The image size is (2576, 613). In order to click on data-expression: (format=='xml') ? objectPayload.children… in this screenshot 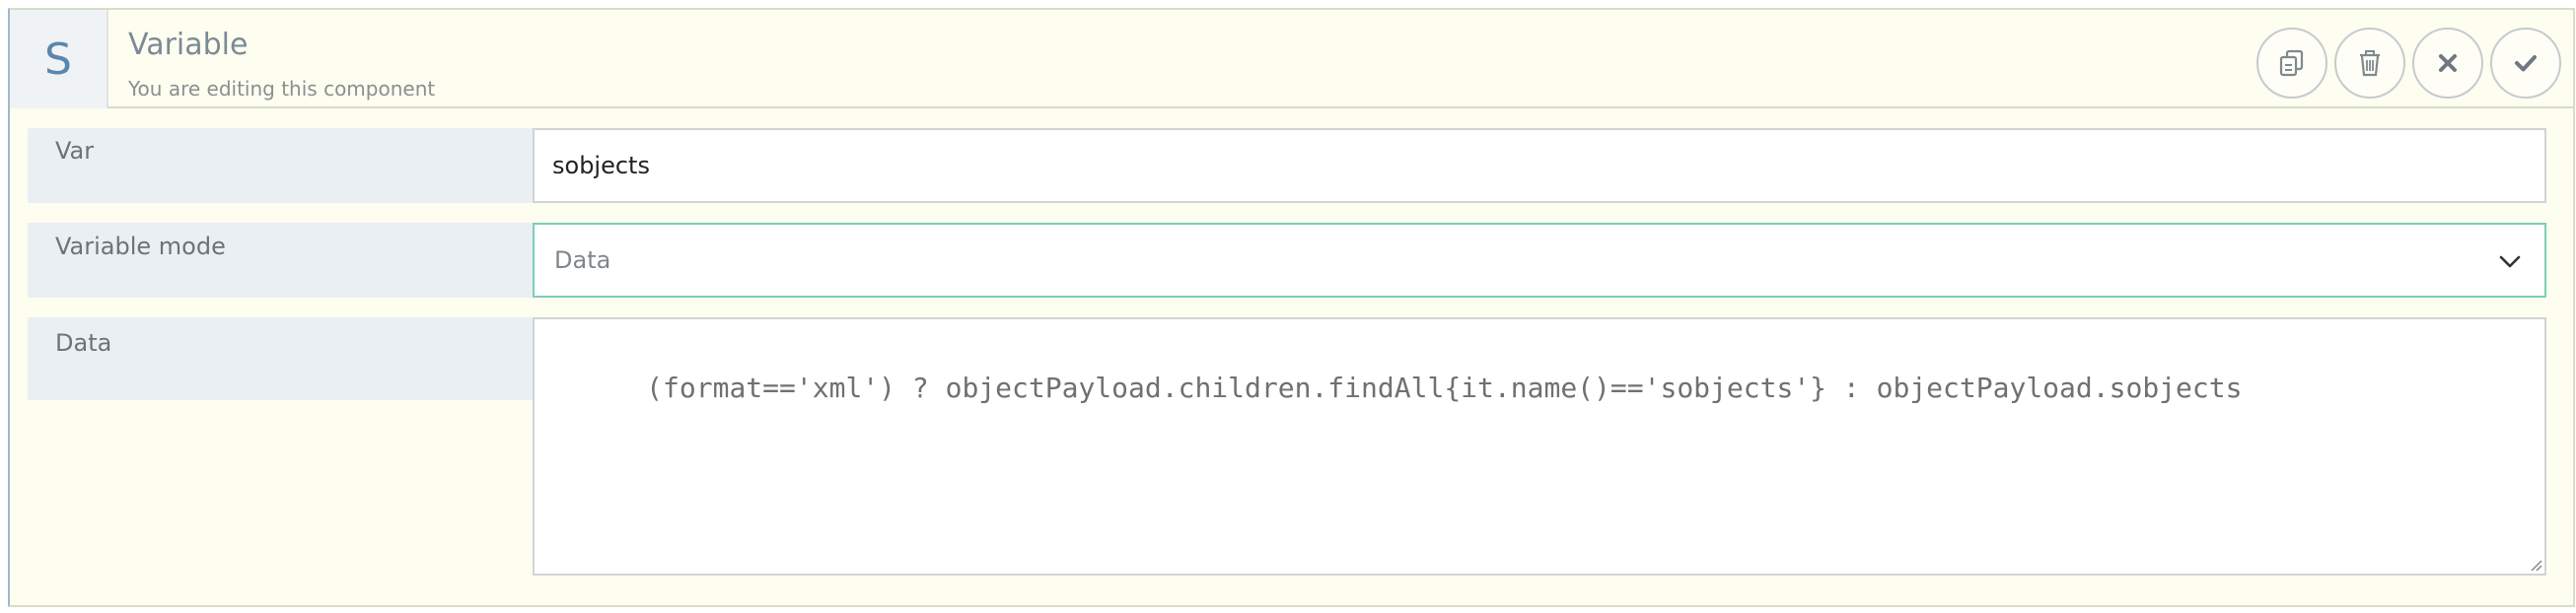, I will do `click(1444, 388)`.